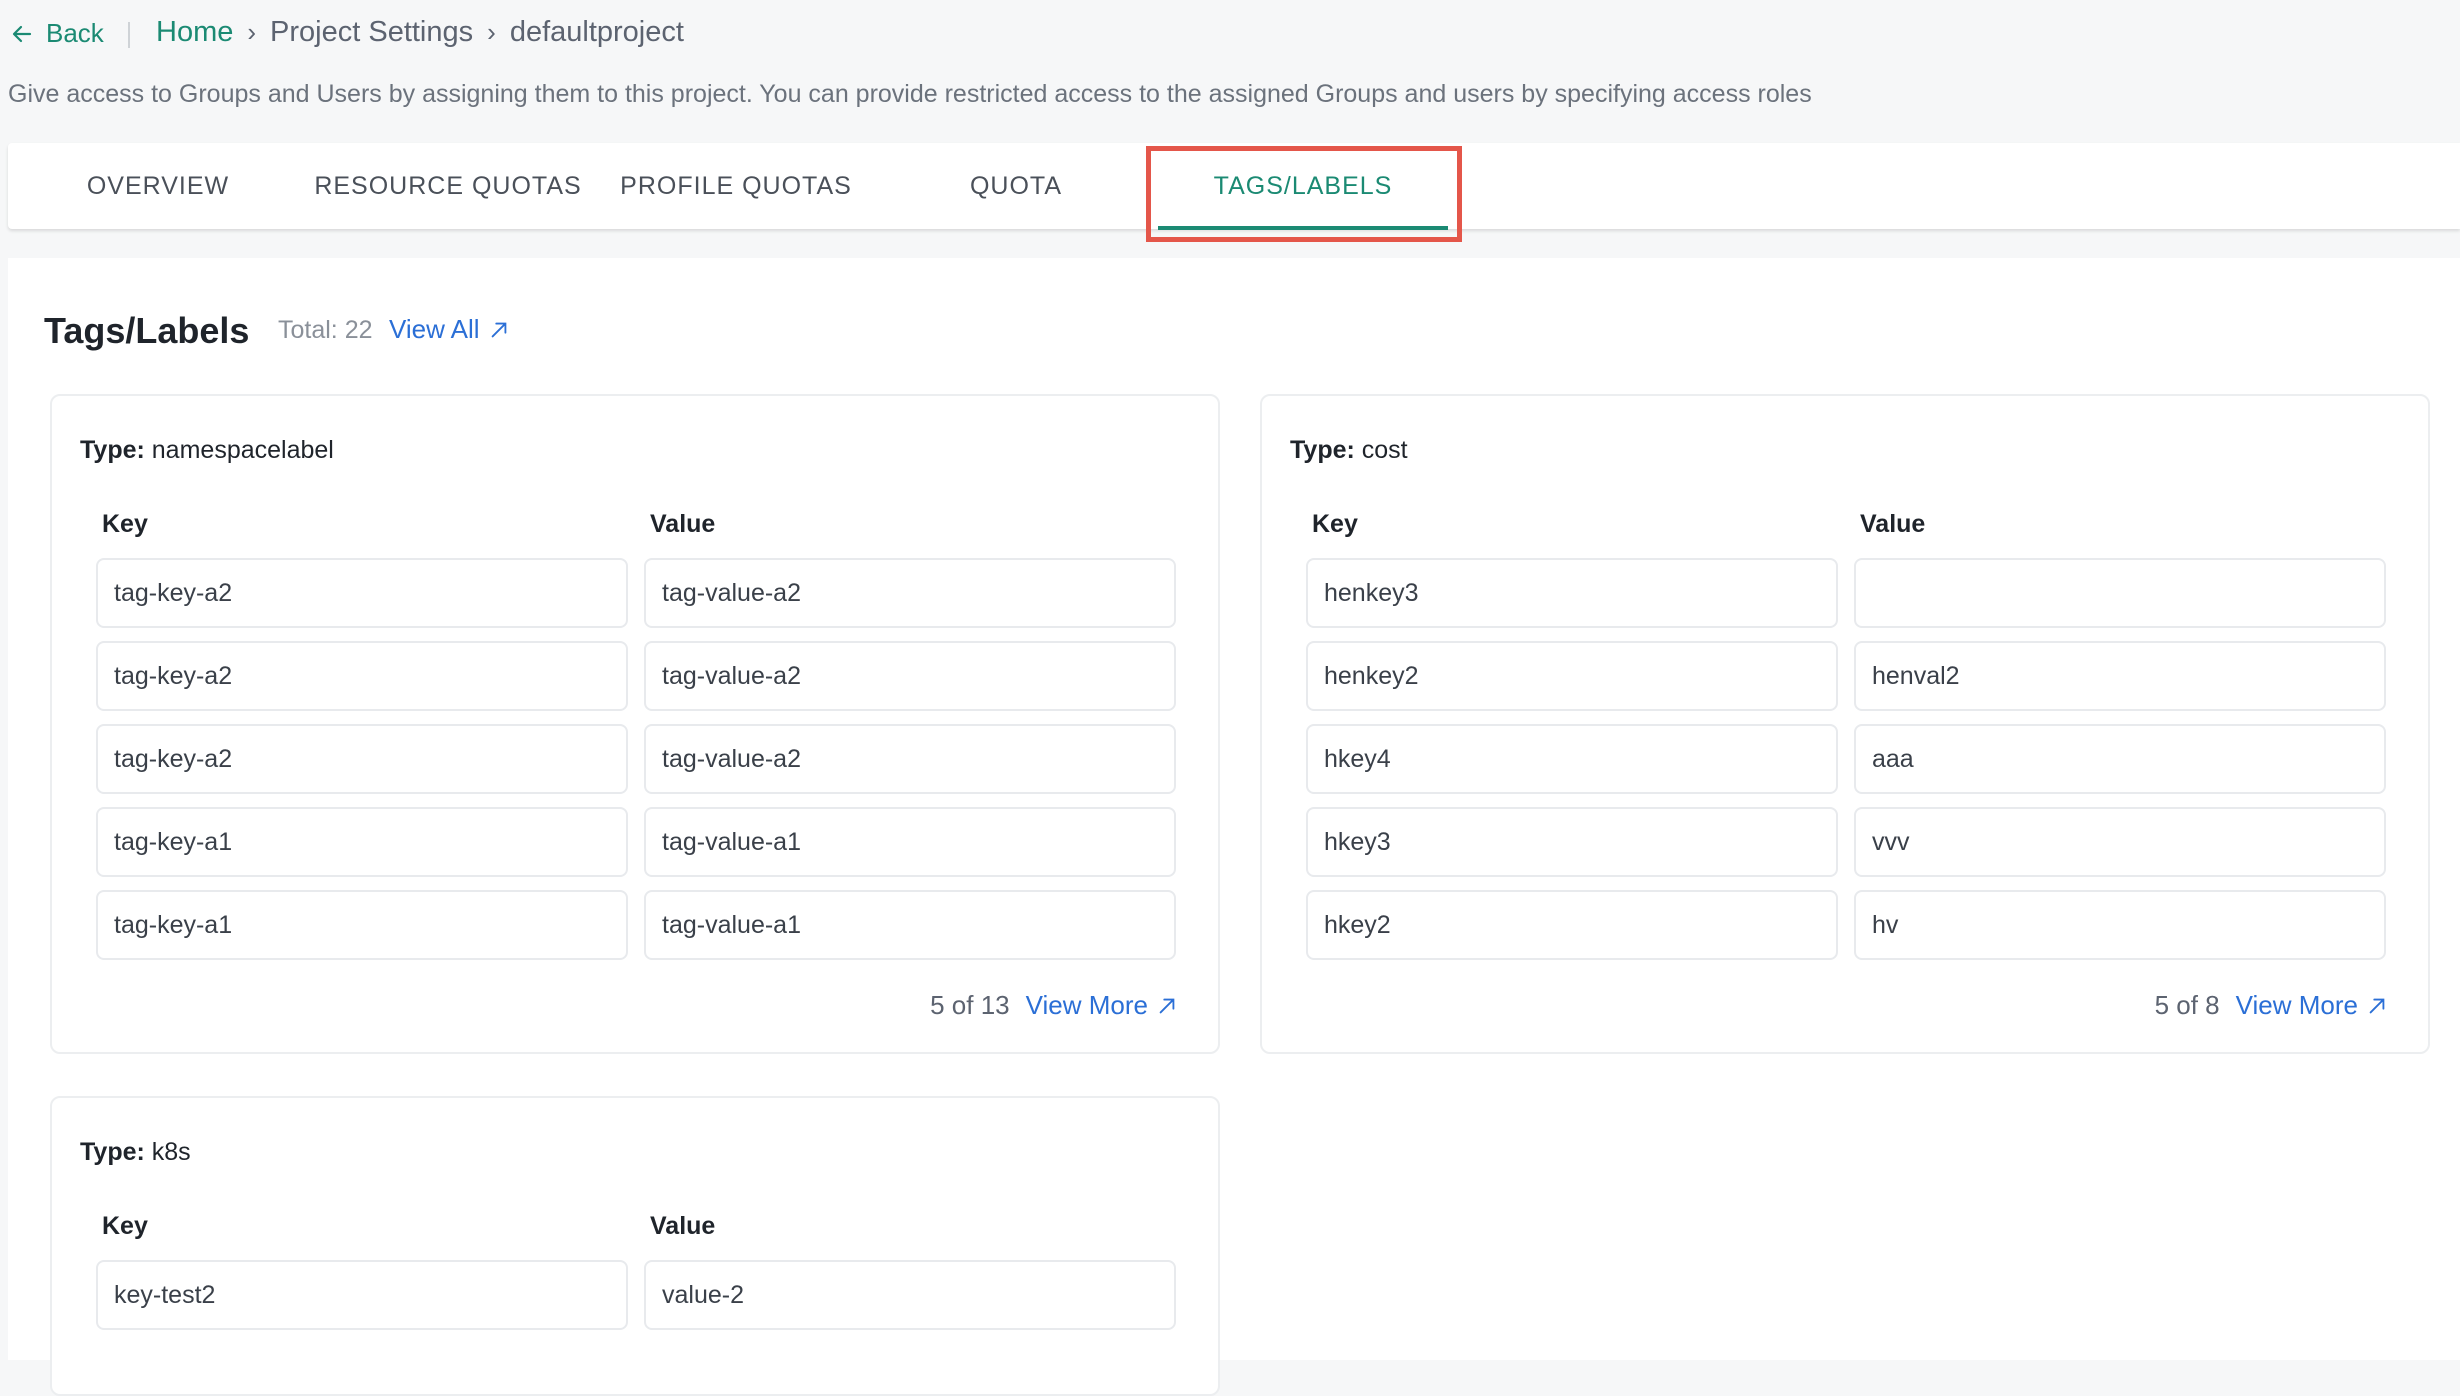  I want to click on section-title: Tags/Labels, so click(147, 330).